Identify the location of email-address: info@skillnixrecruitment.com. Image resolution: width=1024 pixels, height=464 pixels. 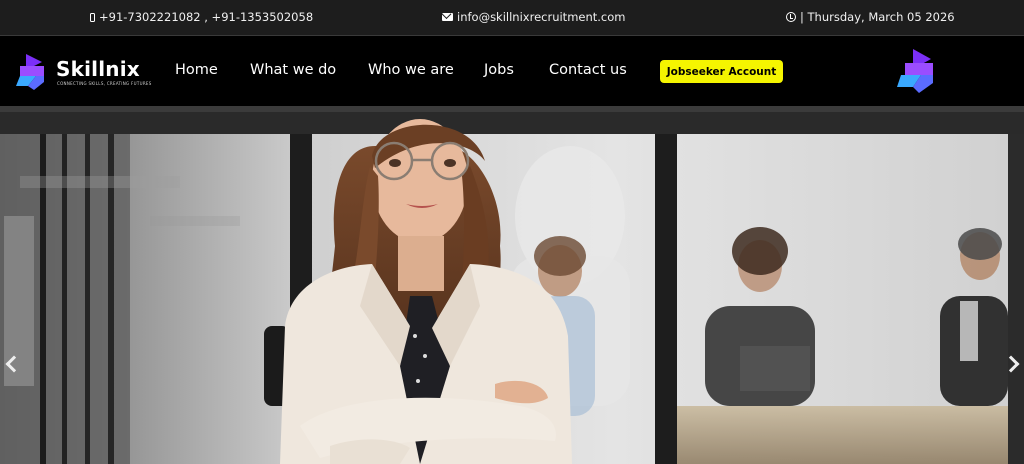
(541, 17).